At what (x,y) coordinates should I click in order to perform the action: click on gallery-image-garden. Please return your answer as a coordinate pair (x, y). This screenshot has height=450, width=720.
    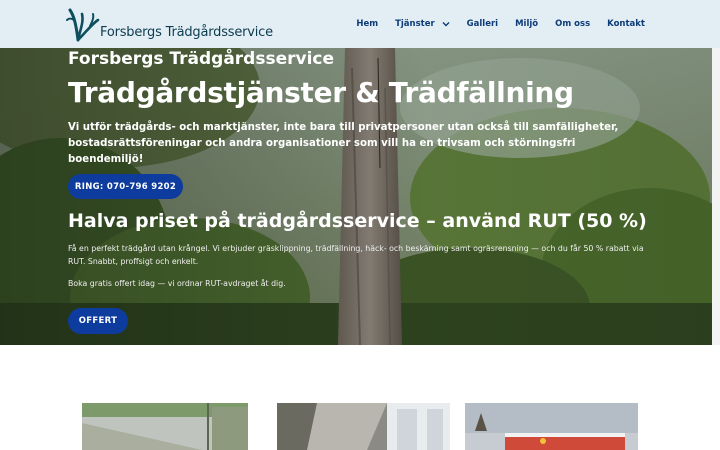
    Looking at the image, I should click on (165, 426).